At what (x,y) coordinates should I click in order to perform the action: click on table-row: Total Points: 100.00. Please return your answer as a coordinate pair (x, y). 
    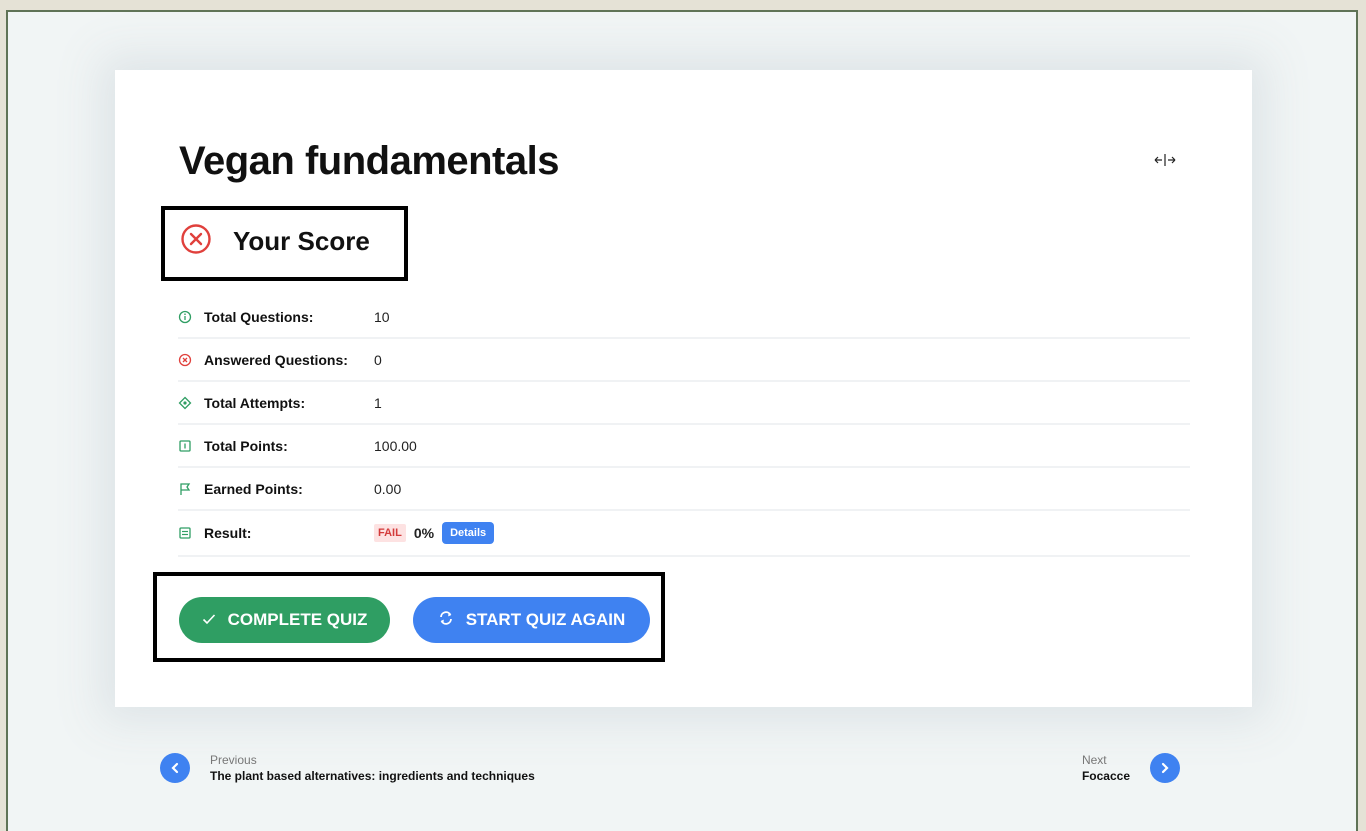
    Looking at the image, I should click on (684, 446).